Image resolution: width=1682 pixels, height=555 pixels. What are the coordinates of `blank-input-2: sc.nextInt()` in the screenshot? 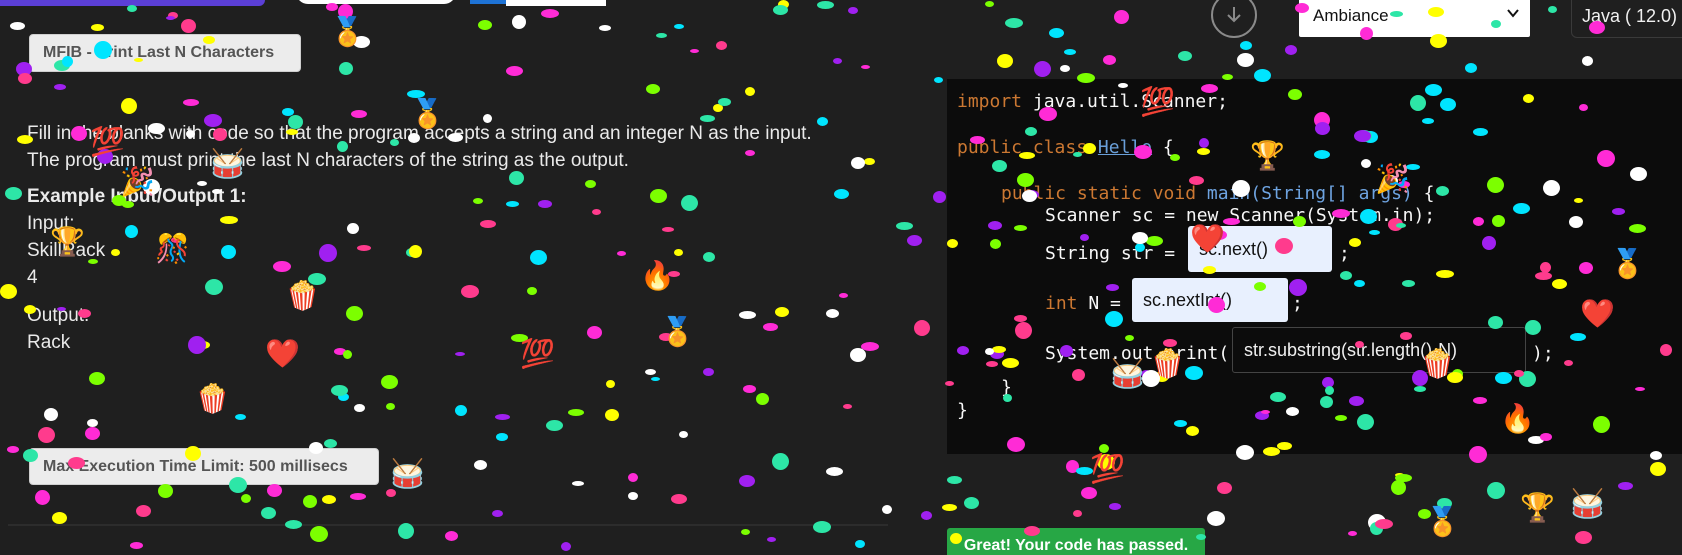 It's located at (1210, 300).